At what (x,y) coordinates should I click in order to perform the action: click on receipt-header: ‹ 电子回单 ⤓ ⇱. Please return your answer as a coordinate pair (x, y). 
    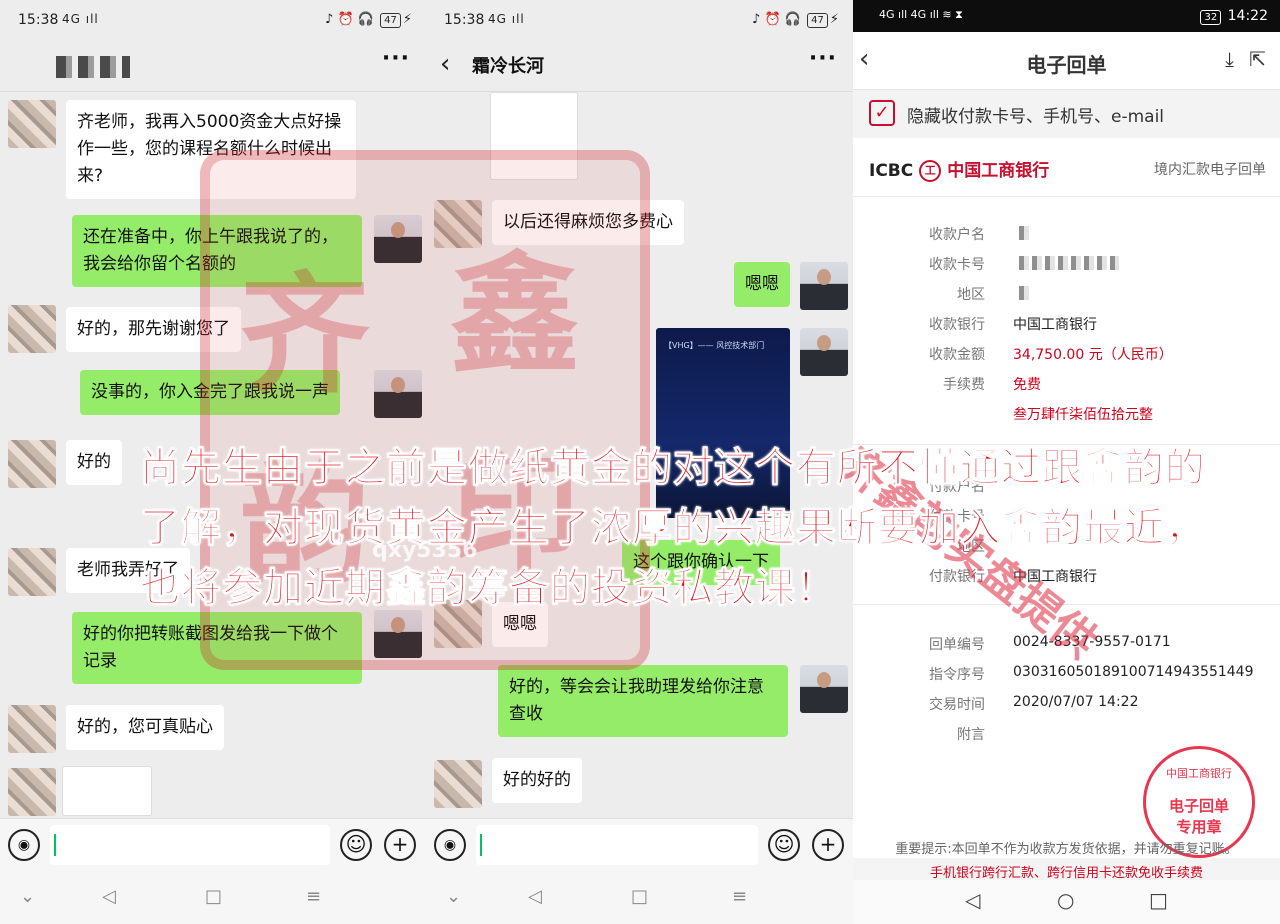
    Looking at the image, I should click on (1066, 61).